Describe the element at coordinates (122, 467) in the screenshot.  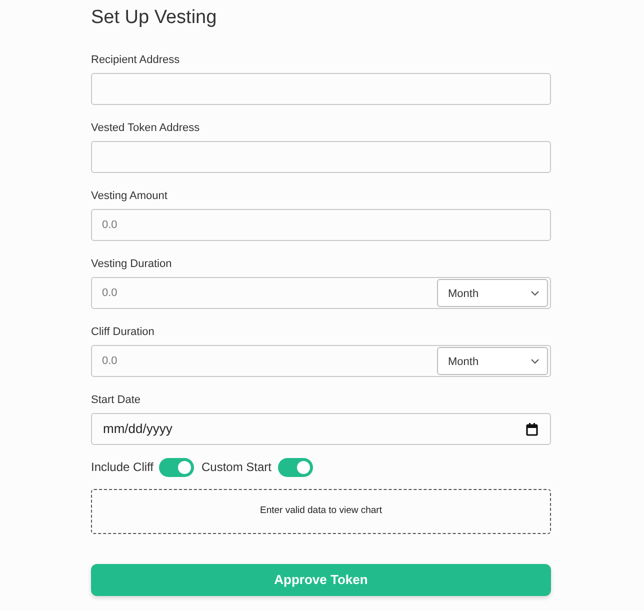
I see `toggle-label: Include Cliff` at that location.